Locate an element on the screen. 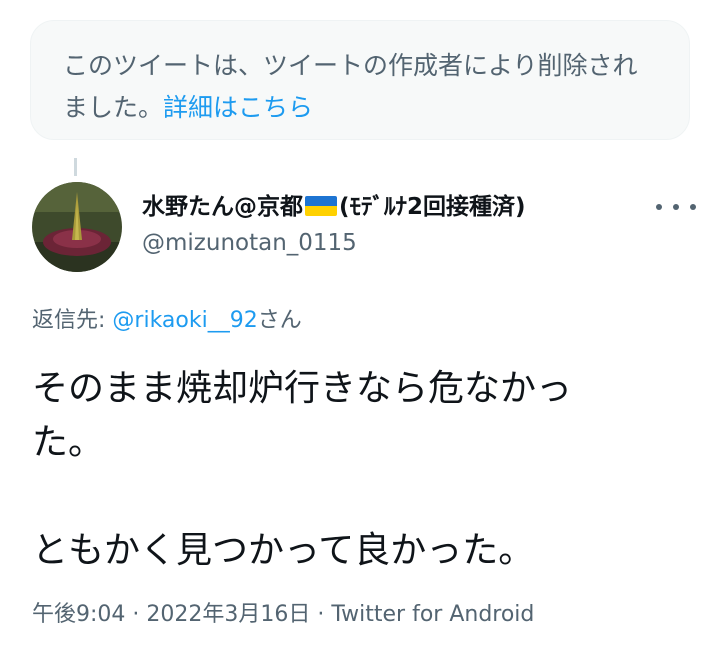 The image size is (720, 658). deleted-notice-line2: ました。詳細はこちら is located at coordinates (362, 108).